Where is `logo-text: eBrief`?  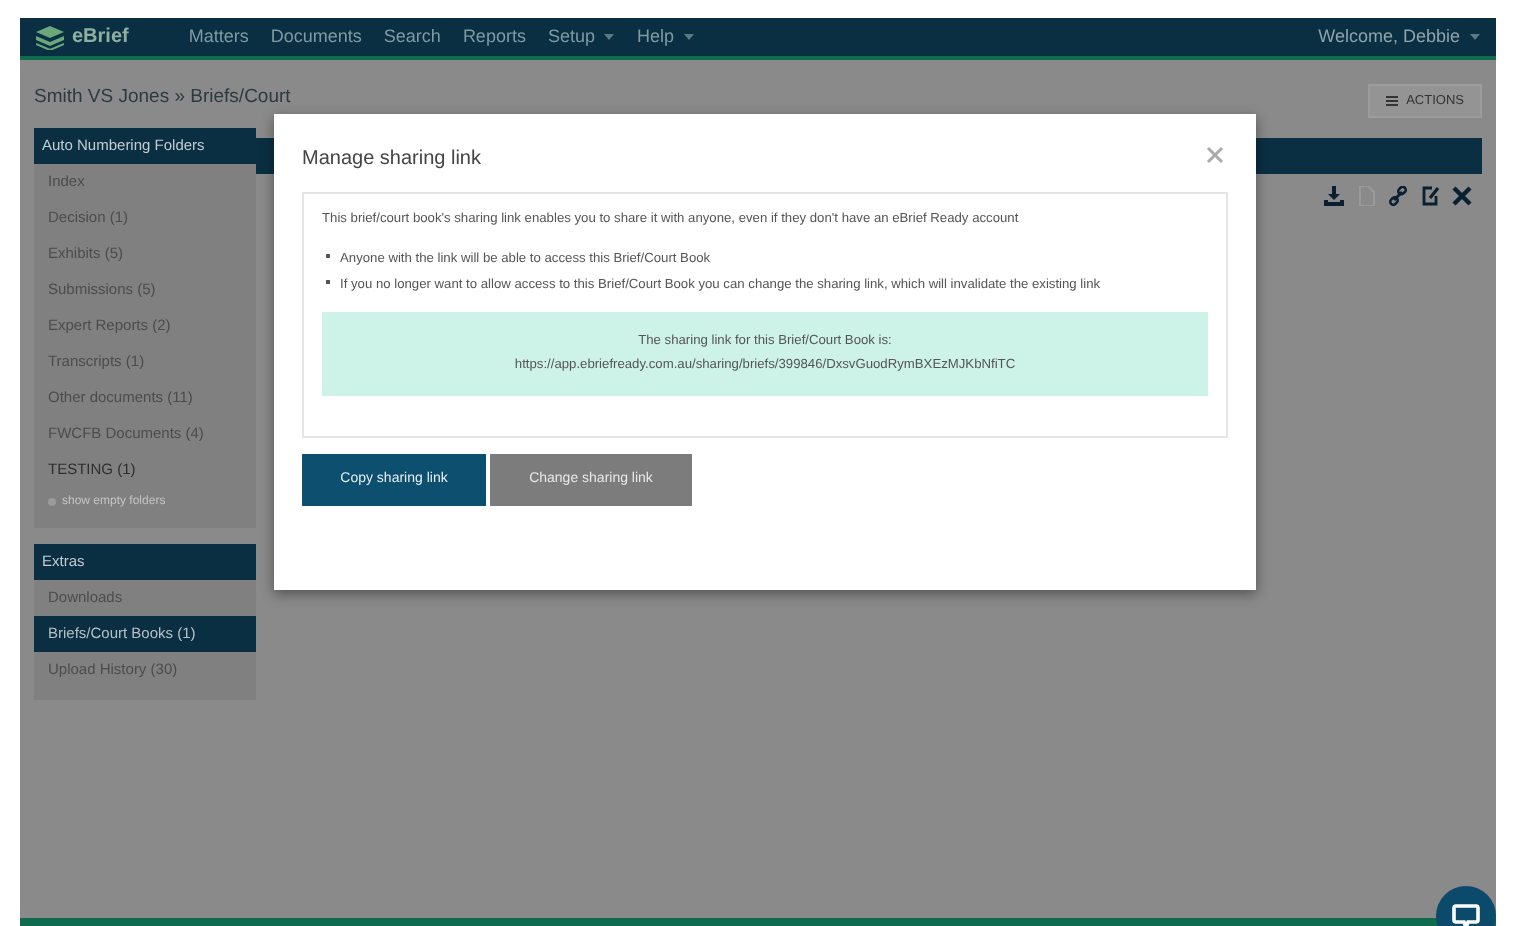
logo-text: eBrief is located at coordinates (100, 38).